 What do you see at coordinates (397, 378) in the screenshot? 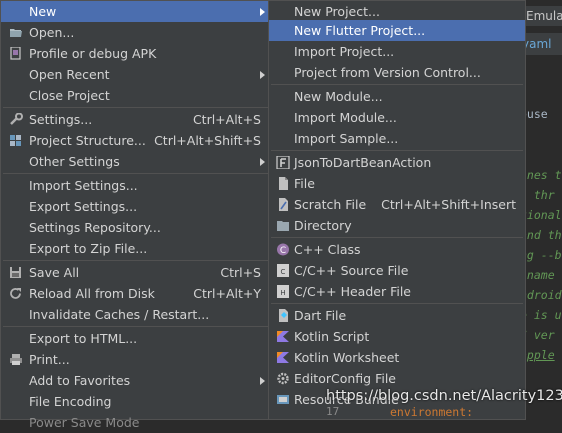
I see `submenu-item-editorconfig: EditorConfig File` at bounding box center [397, 378].